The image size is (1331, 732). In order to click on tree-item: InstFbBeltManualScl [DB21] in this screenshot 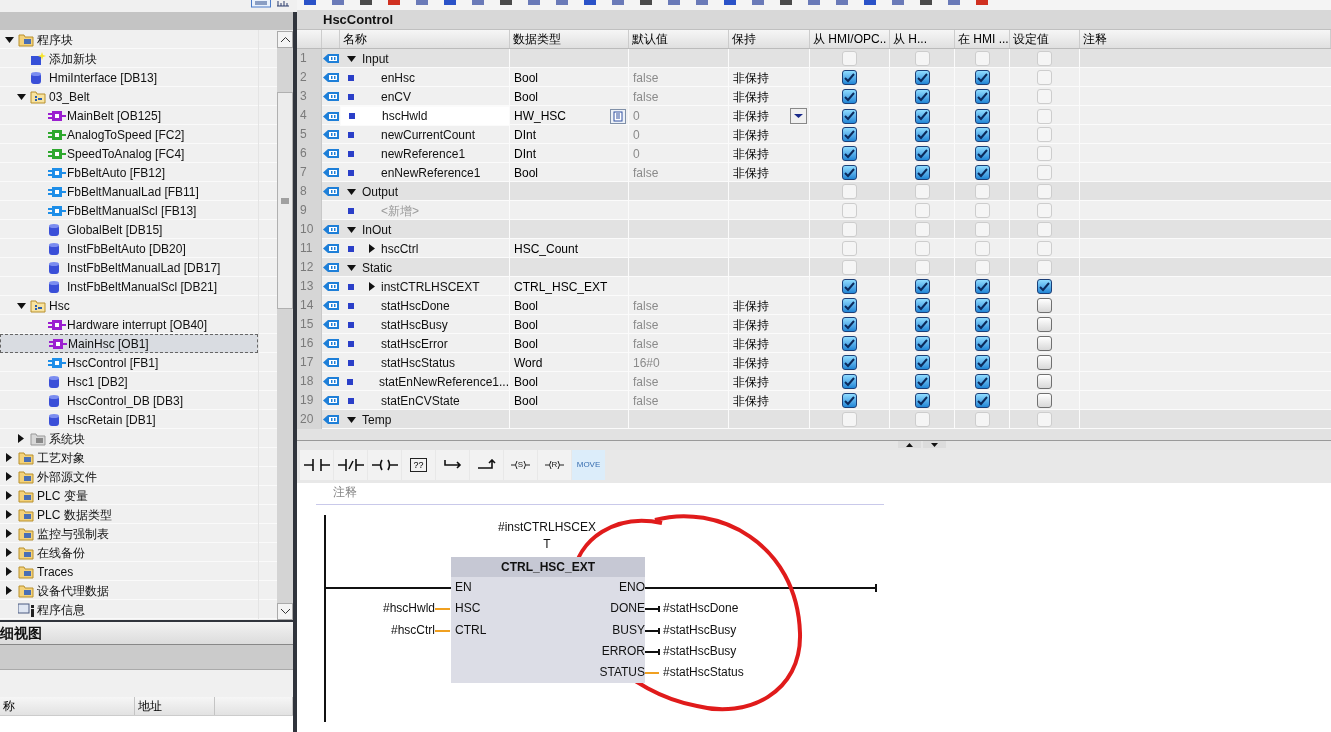, I will do `click(129, 286)`.